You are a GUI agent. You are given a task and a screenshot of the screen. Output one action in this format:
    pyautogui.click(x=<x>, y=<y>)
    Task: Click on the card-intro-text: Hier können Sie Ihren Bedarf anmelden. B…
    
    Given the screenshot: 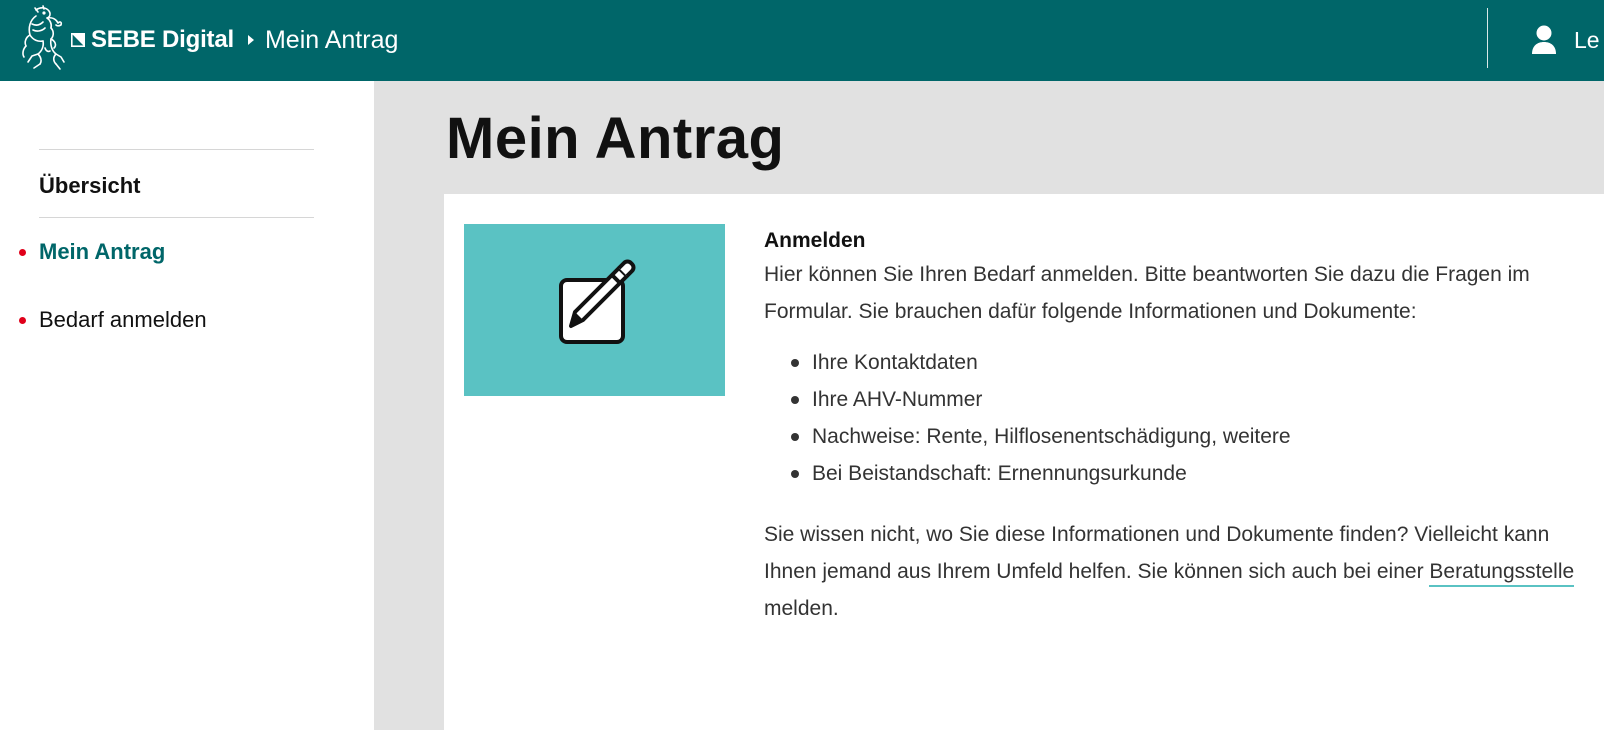 What is the action you would take?
    pyautogui.click(x=1147, y=293)
    